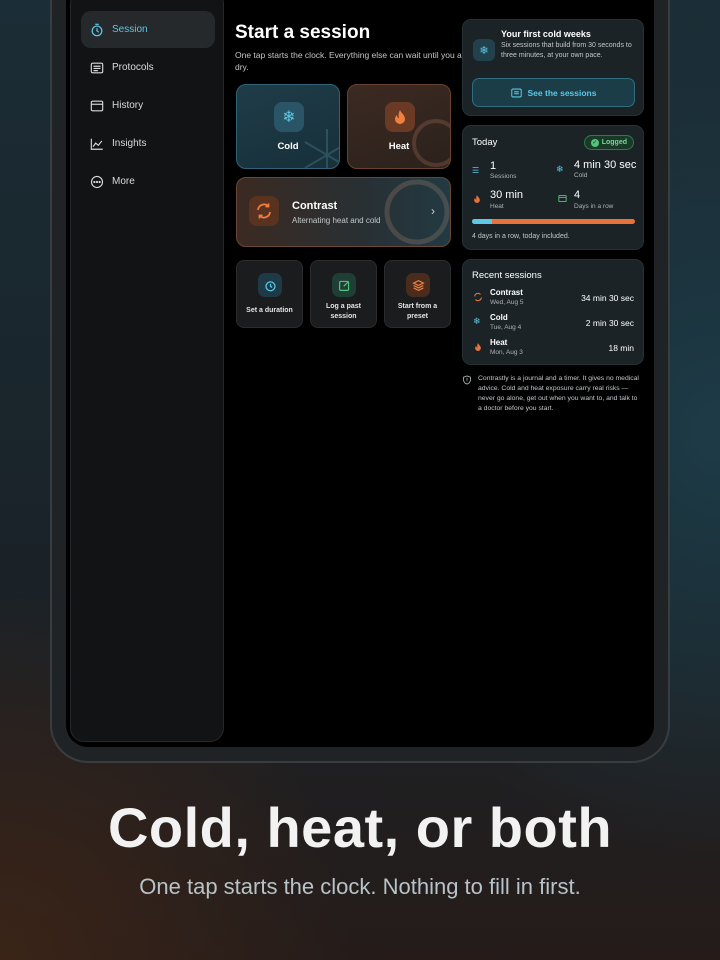 Image resolution: width=720 pixels, height=960 pixels. Describe the element at coordinates (336, 220) in the screenshot. I see `contrast-subtitle: Alternating heat and cold` at that location.